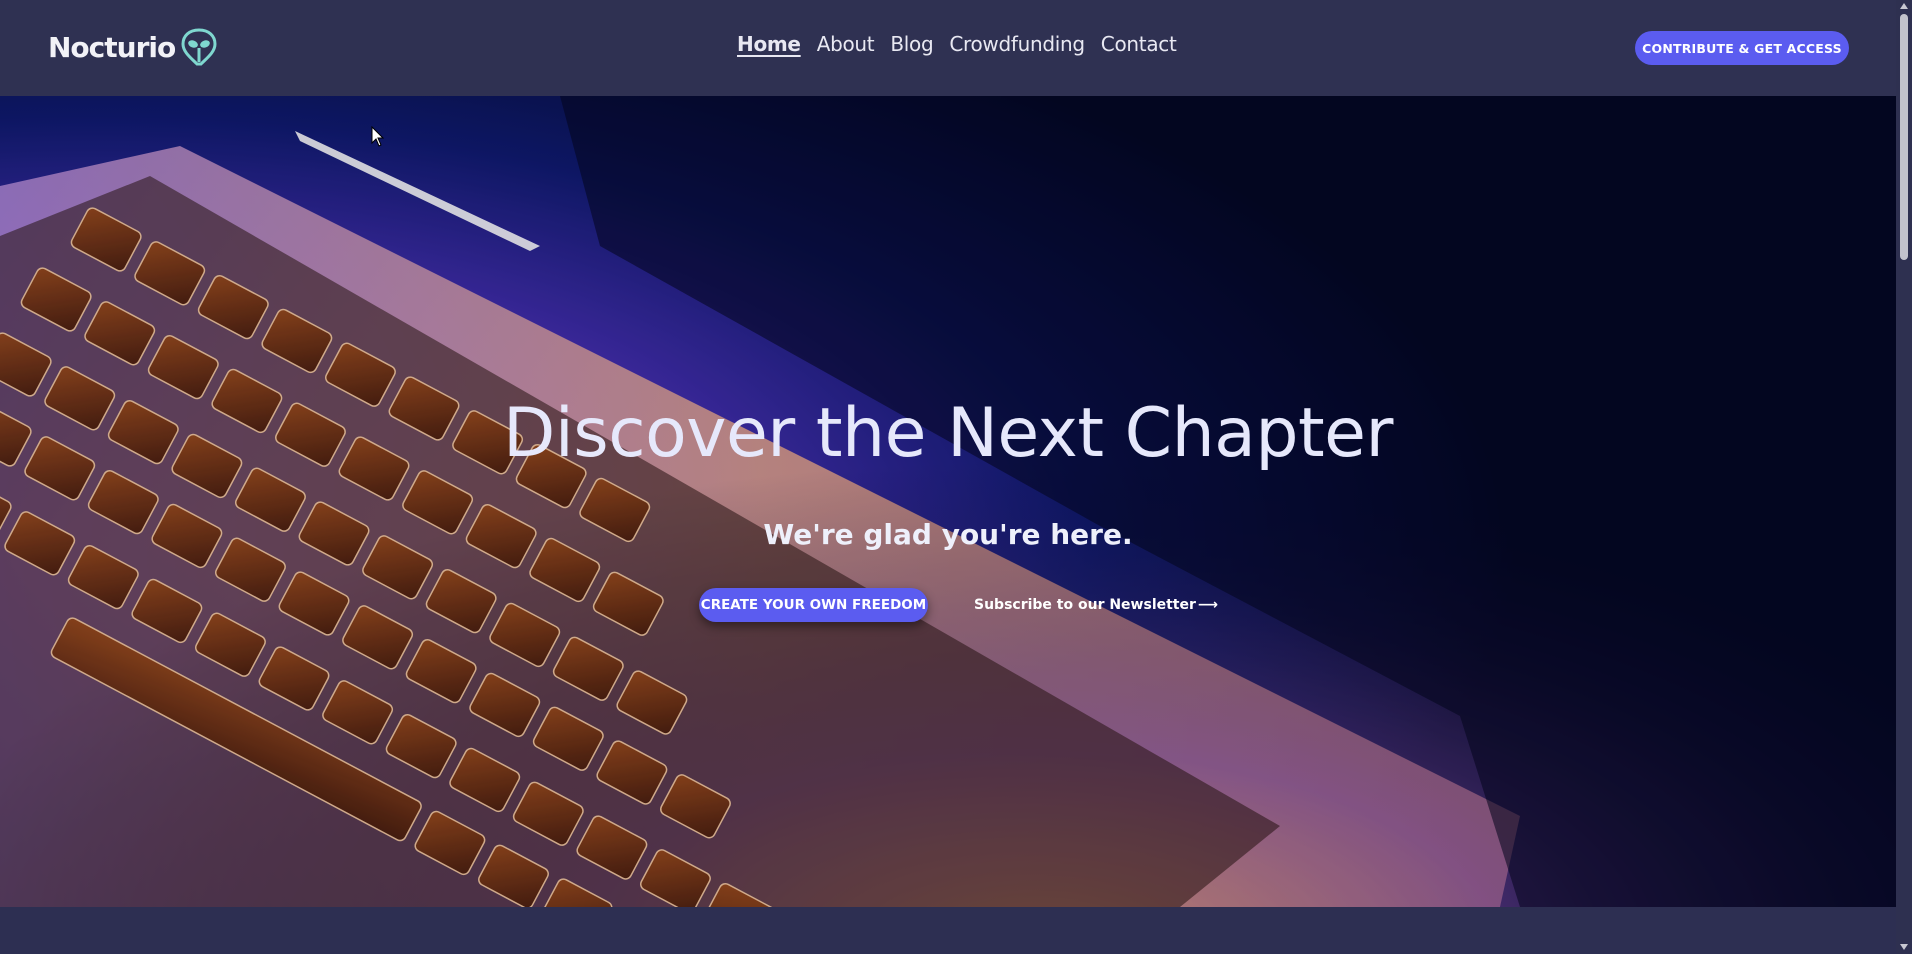 The image size is (1912, 954). What do you see at coordinates (1139, 44) in the screenshot?
I see `nav-item-contact: Contact` at bounding box center [1139, 44].